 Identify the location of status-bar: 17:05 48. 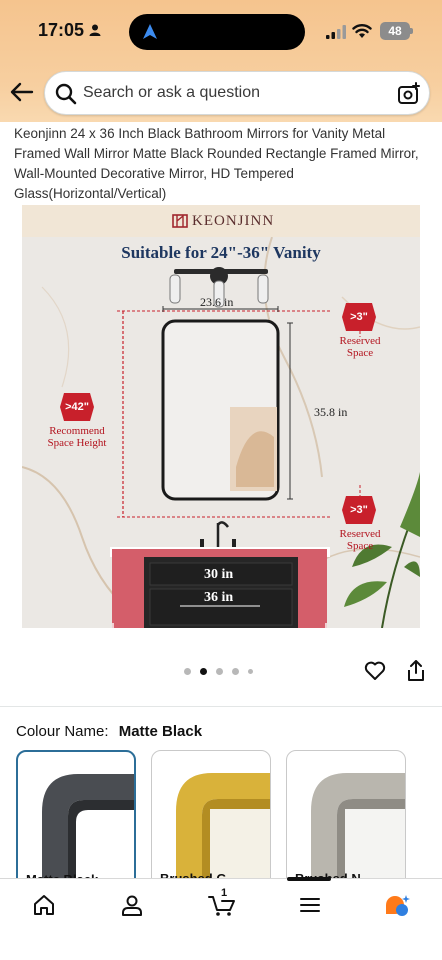
(221, 32).